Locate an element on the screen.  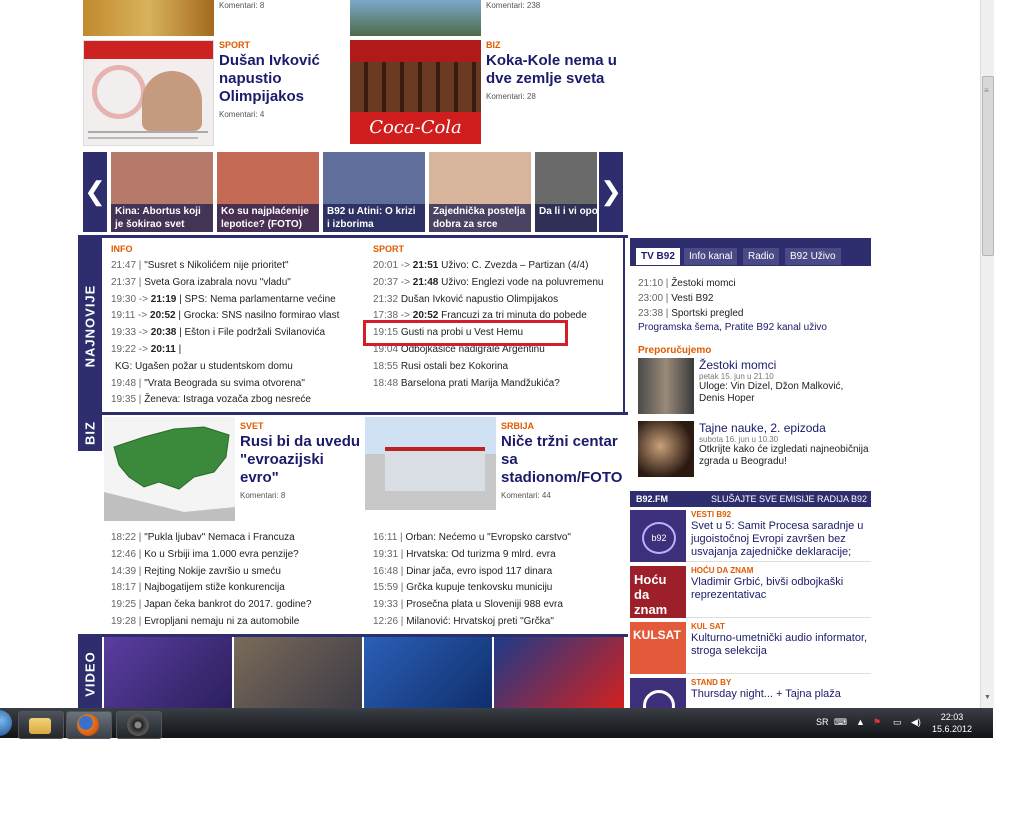
fm-thumbnail: b92 is located at coordinates (658, 536).